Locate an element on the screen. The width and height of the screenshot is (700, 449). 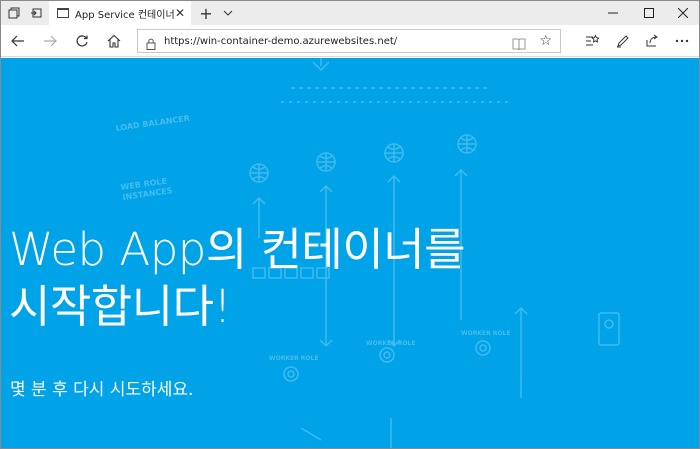
bg-label-worker-role-2: WORKER ROLE is located at coordinates (390, 343).